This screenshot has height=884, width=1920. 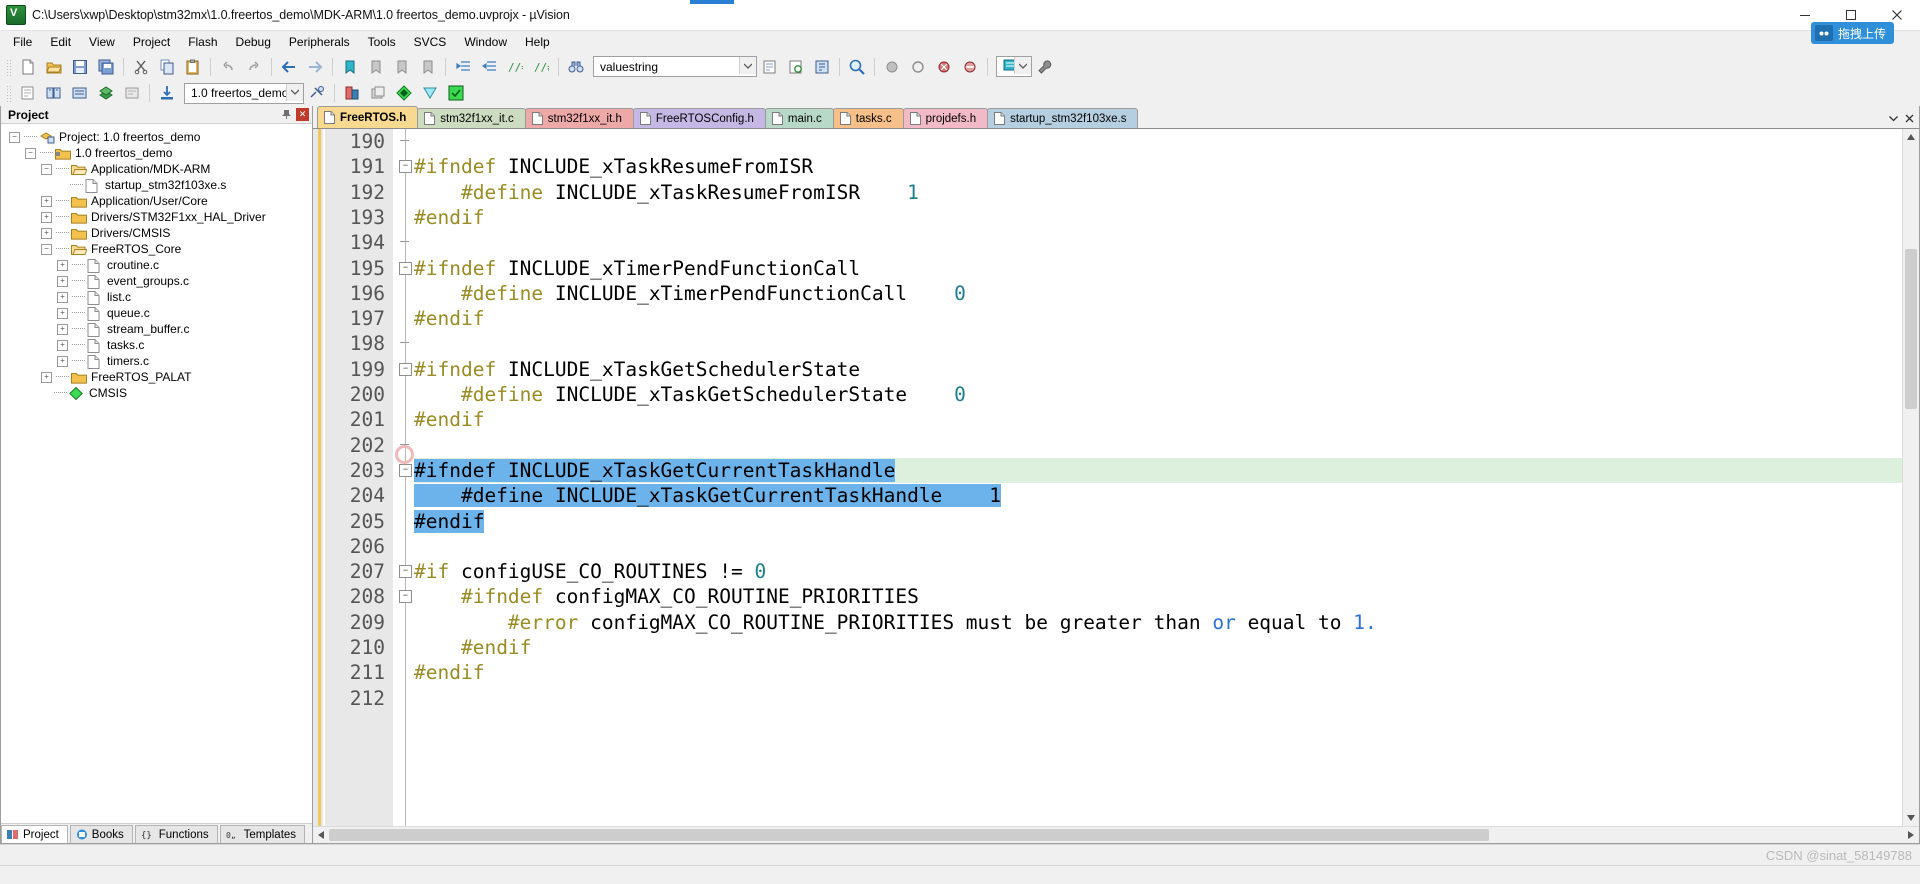 What do you see at coordinates (1852, 33) in the screenshot?
I see `drag-upload-pill: 拖拽上传` at bounding box center [1852, 33].